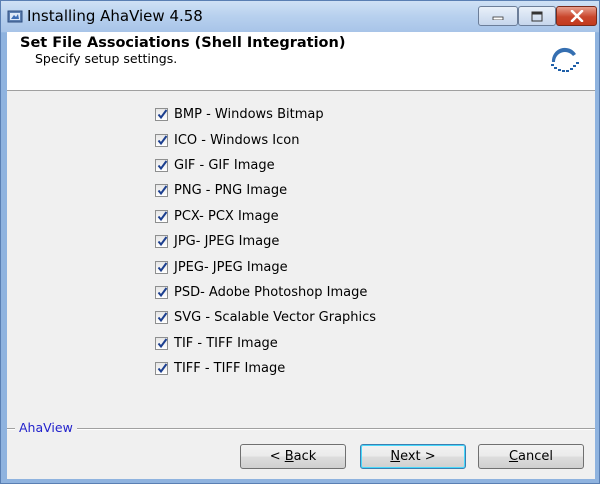  I want to click on minimize-icon, so click(498, 18).